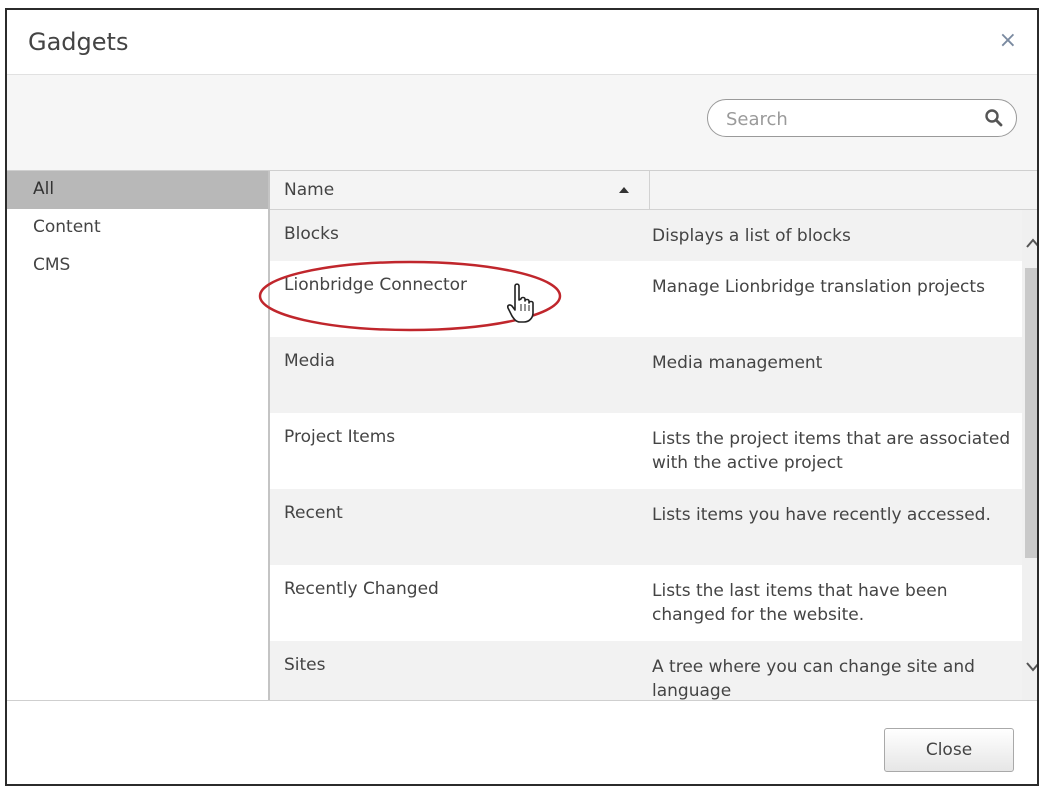 Image resolution: width=1044 pixels, height=791 pixels. Describe the element at coordinates (313, 513) in the screenshot. I see `gadget-name: Recent` at that location.